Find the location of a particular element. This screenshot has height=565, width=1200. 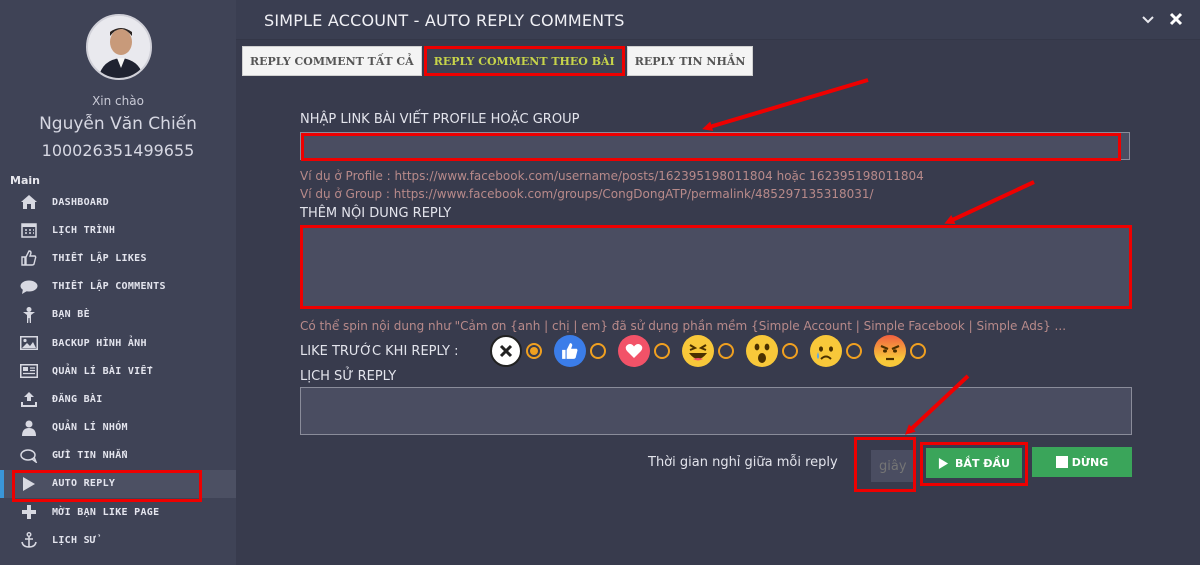

plus-icon is located at coordinates (29, 512).